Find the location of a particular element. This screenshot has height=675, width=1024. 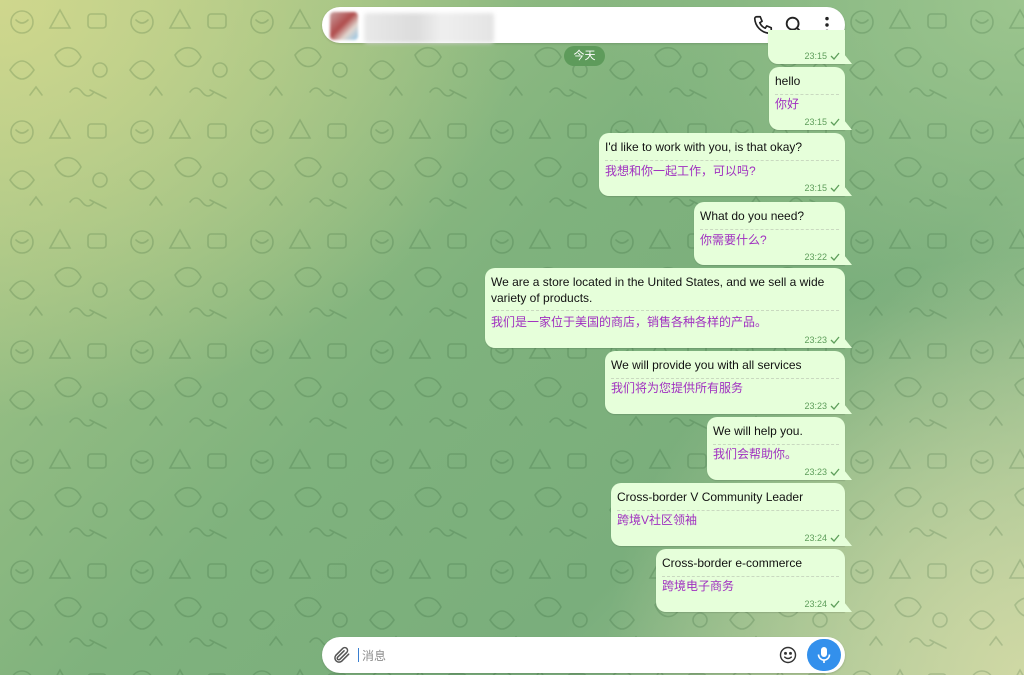

message-translation: 我想和你一起工作，可以吗? is located at coordinates (680, 171).